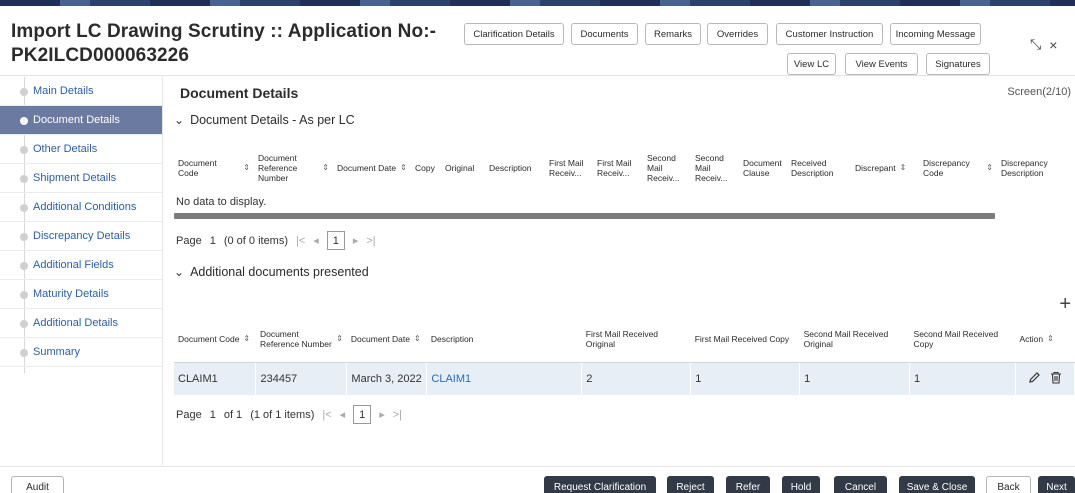  I want to click on sidebar-item-discrepancy-details: Discrepancy Details, so click(81, 236).